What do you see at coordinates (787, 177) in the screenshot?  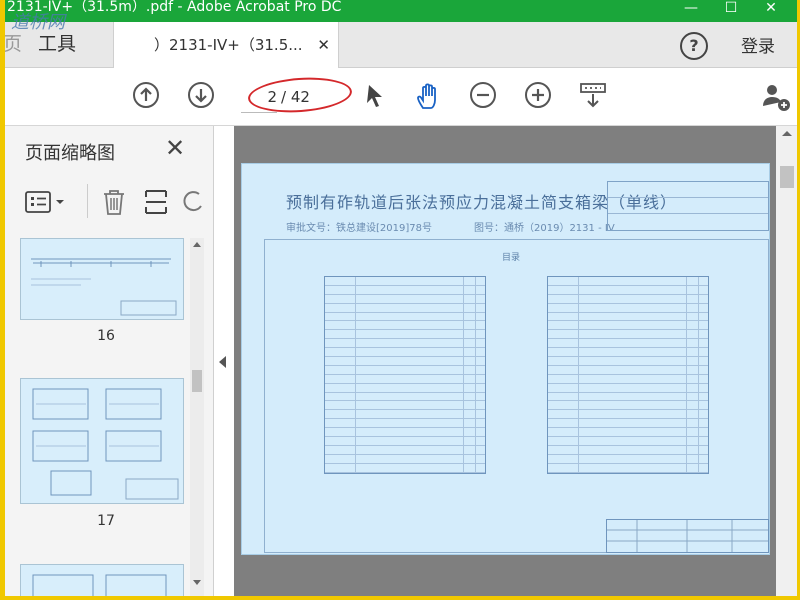 I see `document-scroll-thumb` at bounding box center [787, 177].